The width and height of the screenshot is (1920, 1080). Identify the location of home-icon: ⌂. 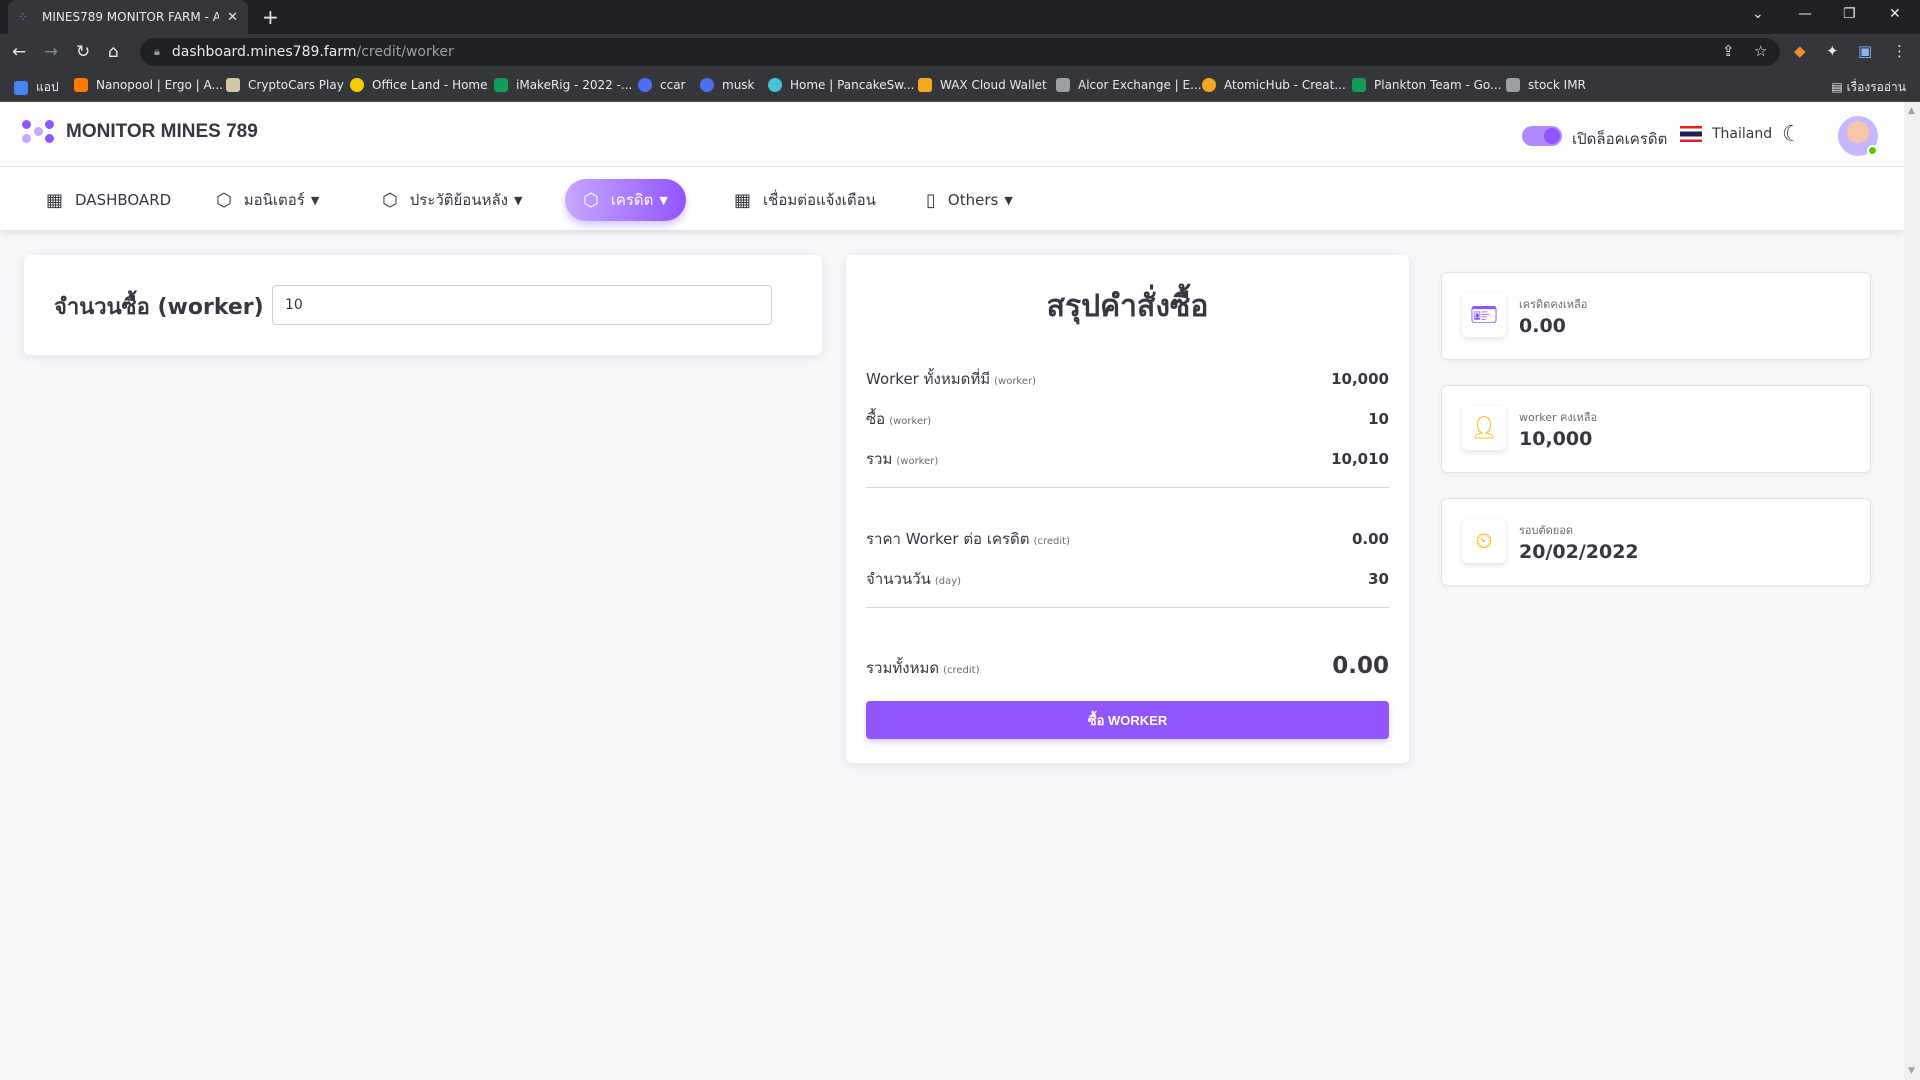
(113, 52).